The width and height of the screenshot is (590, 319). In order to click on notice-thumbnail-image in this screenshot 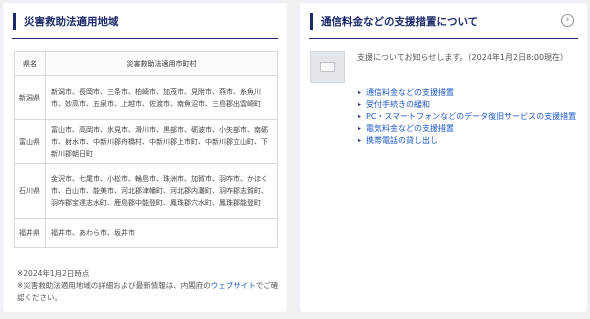, I will do `click(327, 67)`.